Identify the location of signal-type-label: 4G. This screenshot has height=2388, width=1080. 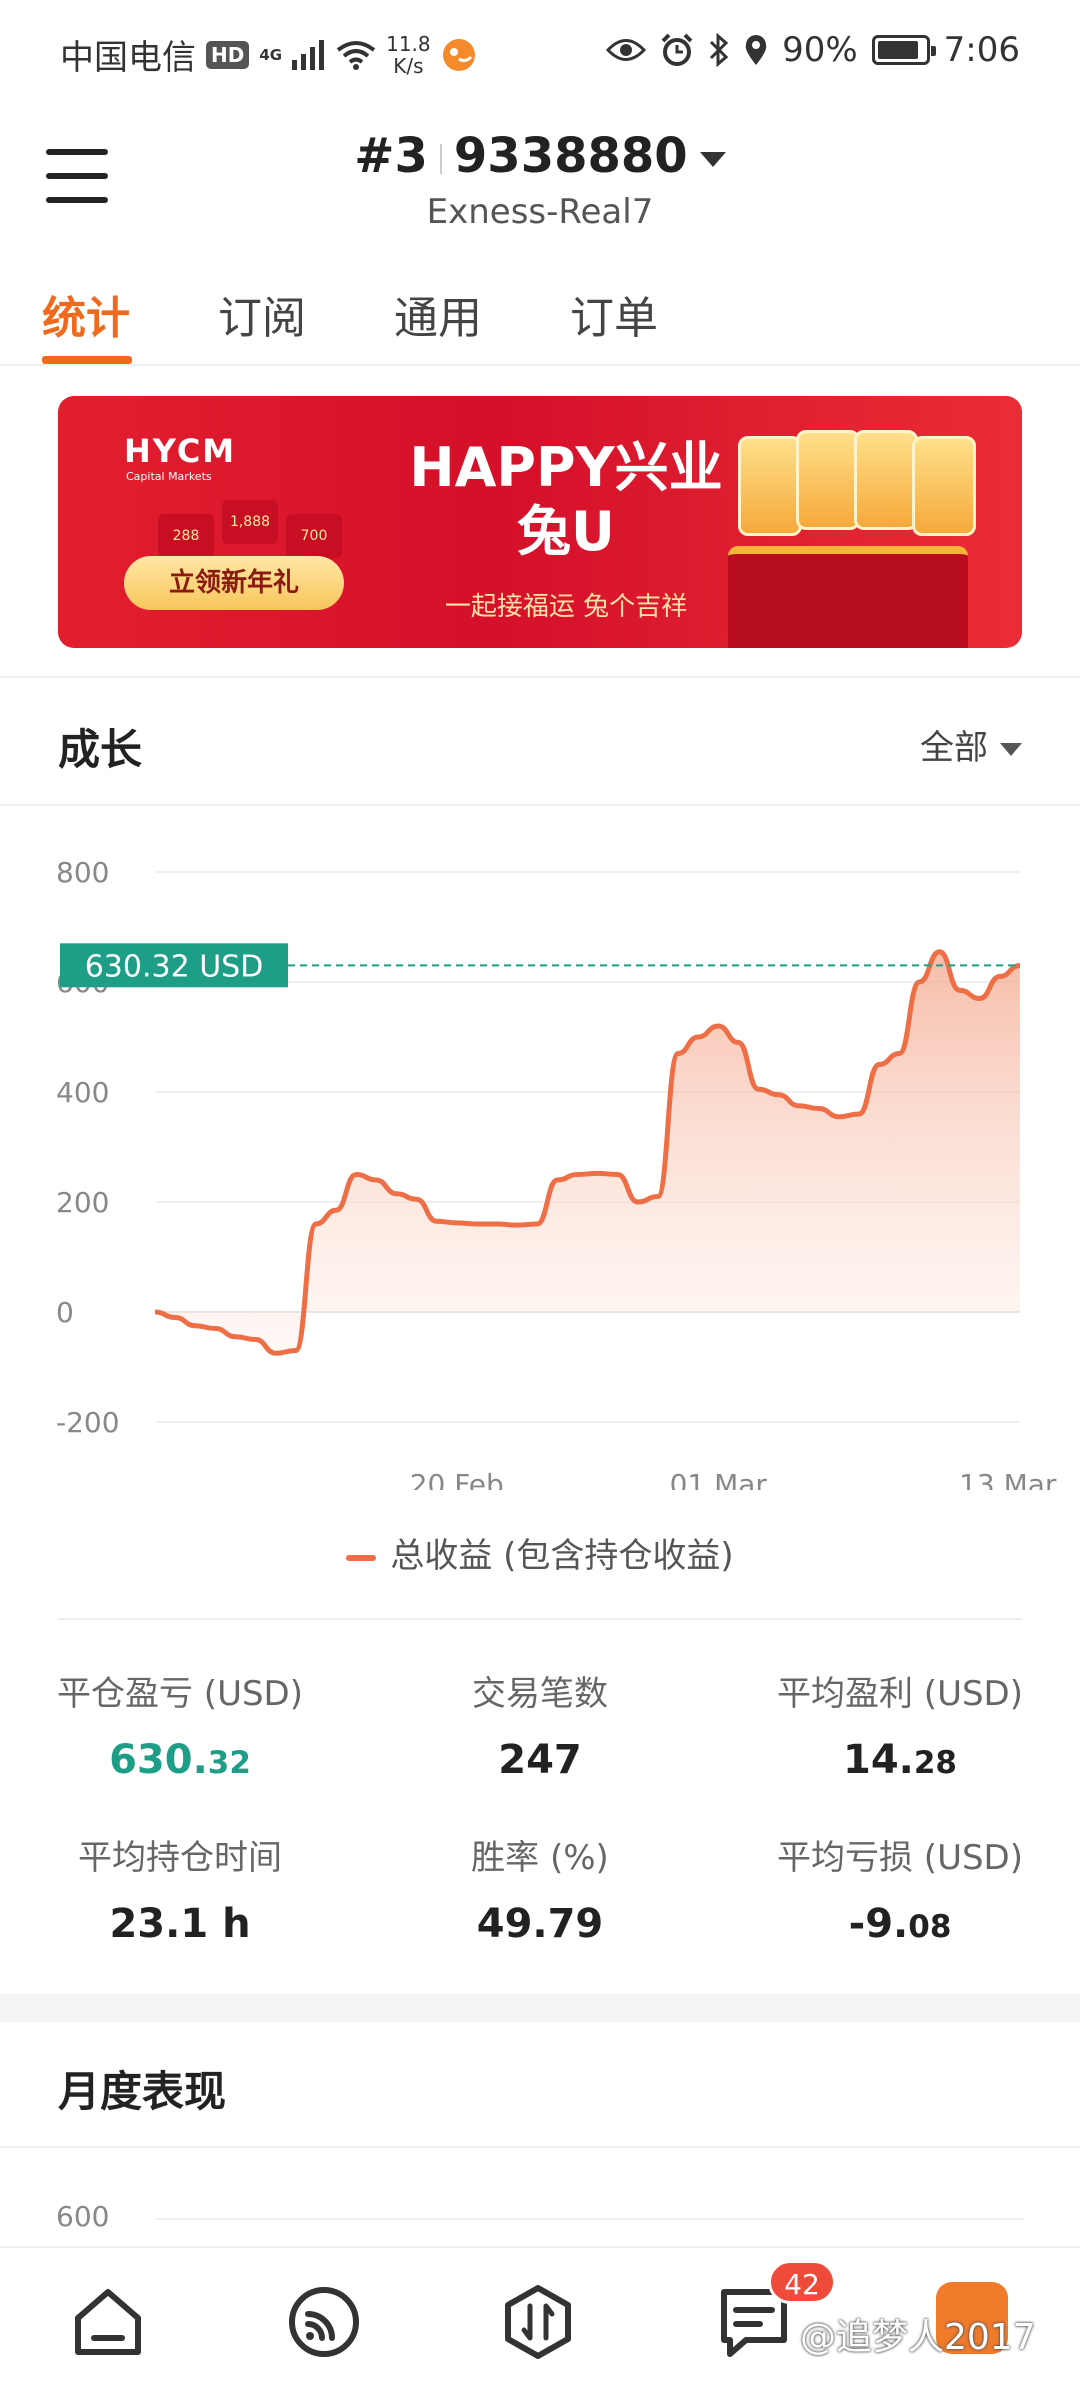
(271, 54).